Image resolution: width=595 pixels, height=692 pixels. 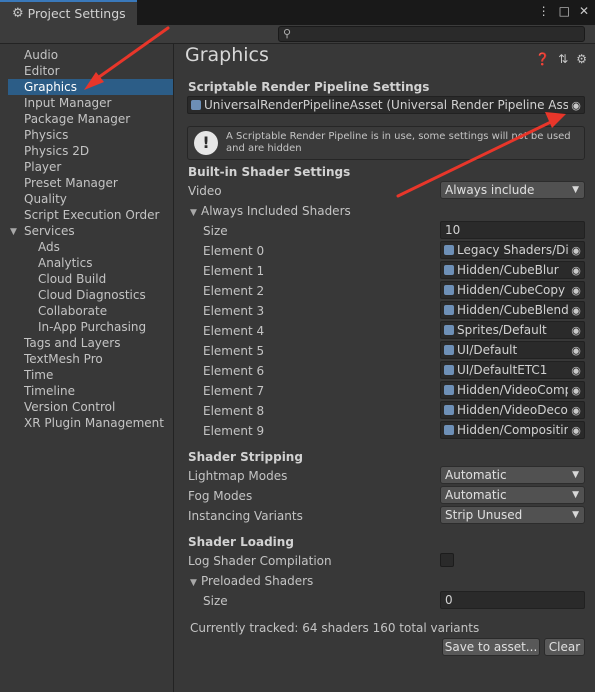 What do you see at coordinates (512, 250) in the screenshot?
I see `element-field: Legacy Shaders/Dif ◉` at bounding box center [512, 250].